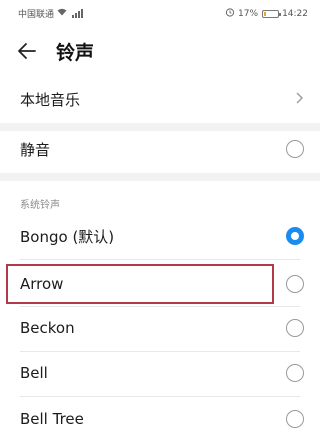 The width and height of the screenshot is (320, 442). I want to click on ringtone-label: Bongo (默认), so click(67, 236).